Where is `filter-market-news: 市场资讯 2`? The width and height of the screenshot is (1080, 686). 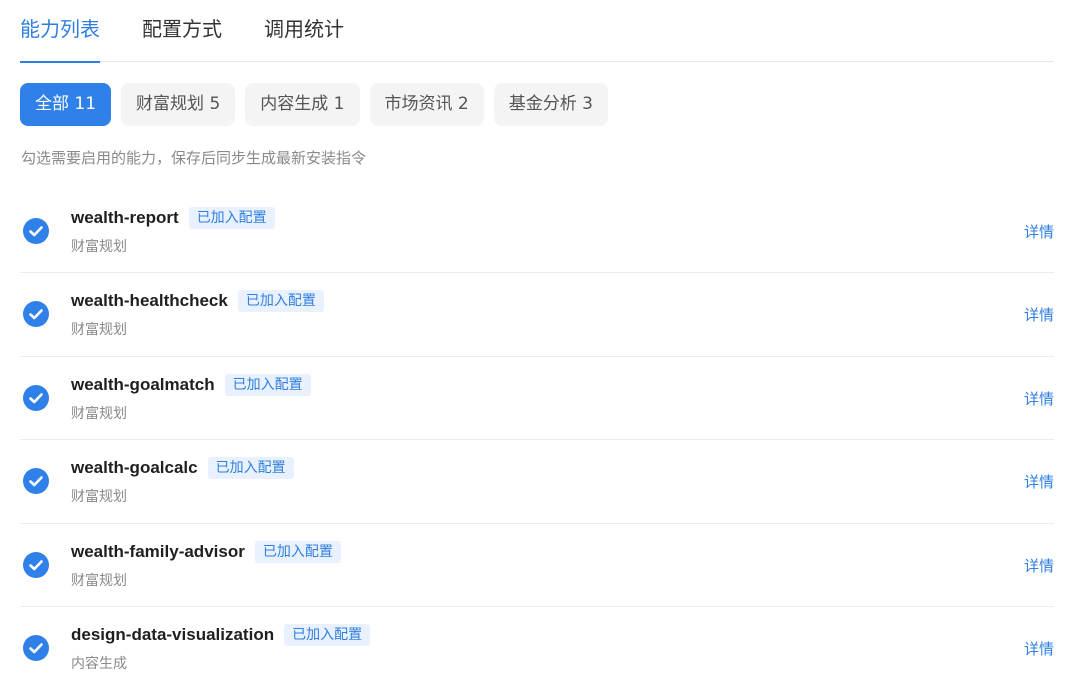
filter-market-news: 市场资讯 2 is located at coordinates (426, 104).